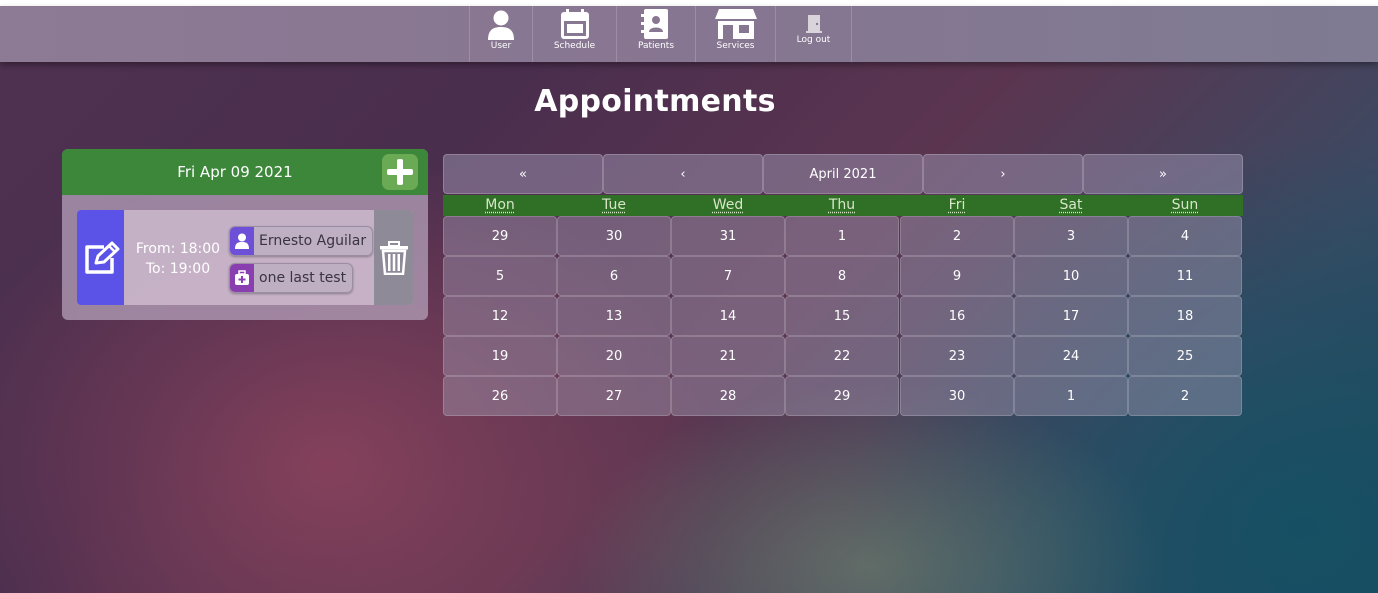  What do you see at coordinates (728, 236) in the screenshot?
I see `day-cell: 31` at bounding box center [728, 236].